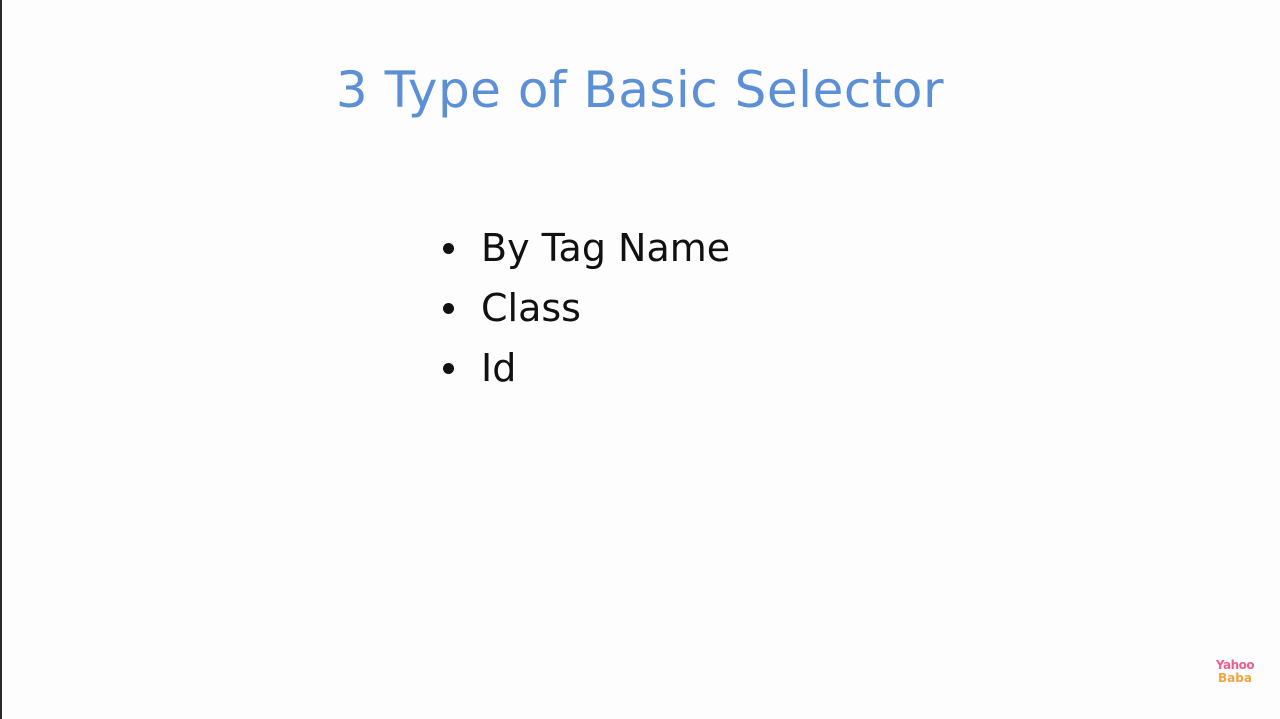 This screenshot has height=719, width=1280. I want to click on list-item: By Tag Name, so click(583, 248).